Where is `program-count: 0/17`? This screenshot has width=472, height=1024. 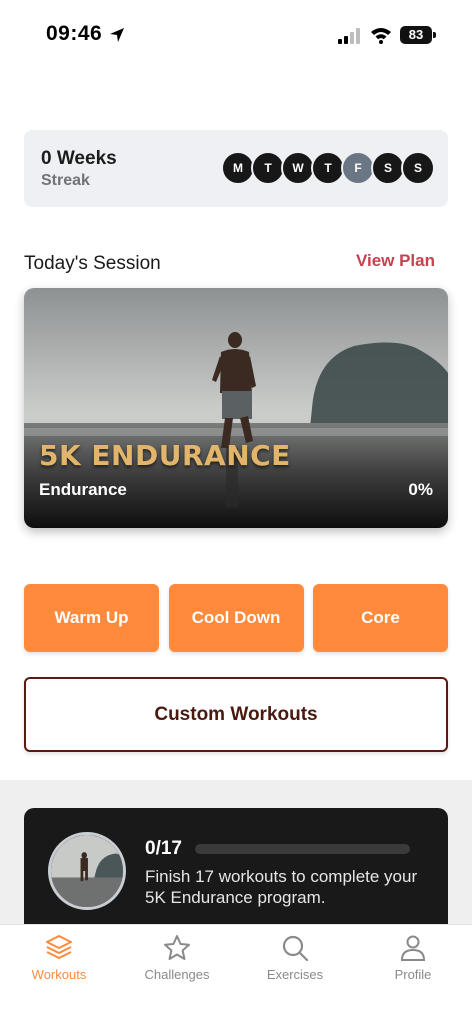 program-count: 0/17 is located at coordinates (163, 848).